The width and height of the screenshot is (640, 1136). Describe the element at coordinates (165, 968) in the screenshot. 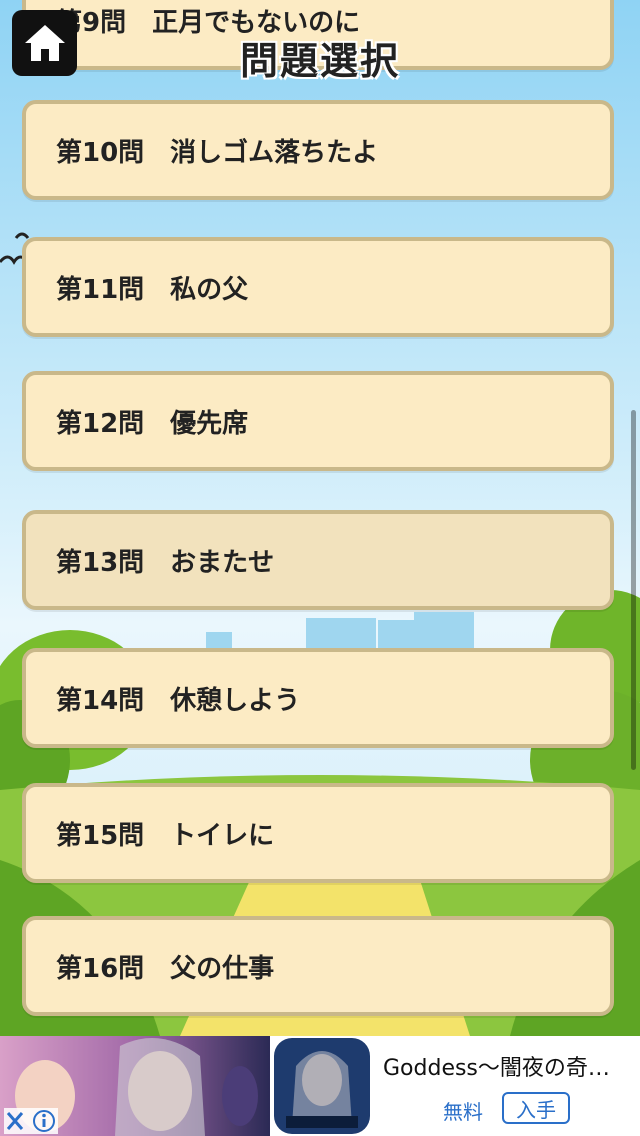

I see `question-label: 第16問 父の仕事` at that location.